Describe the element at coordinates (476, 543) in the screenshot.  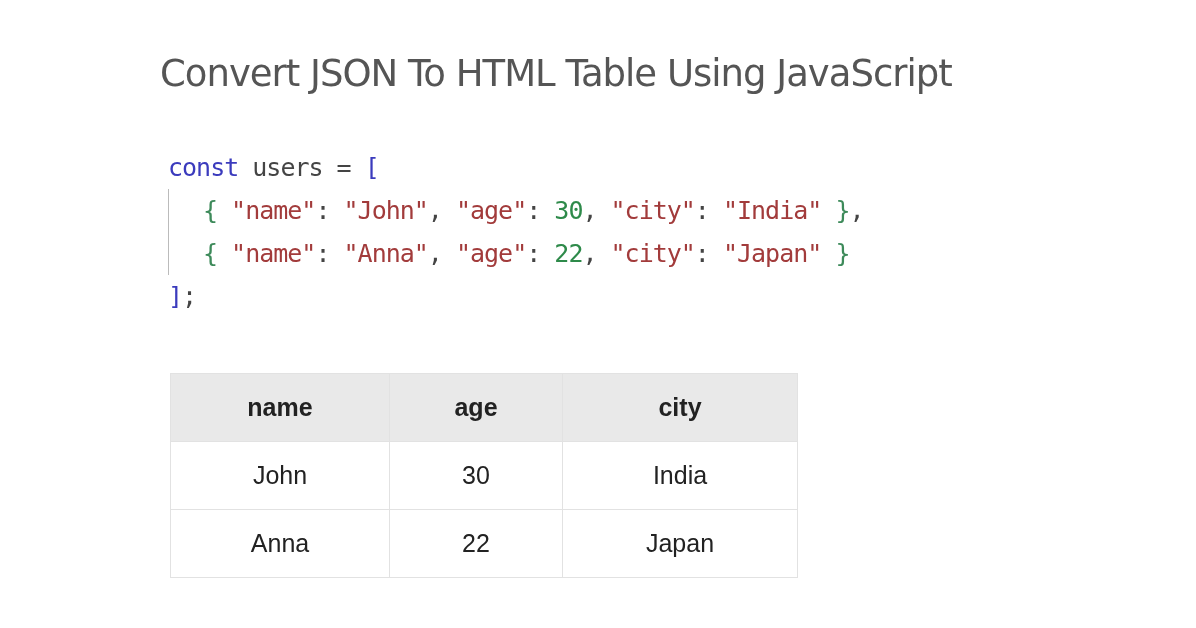
I see `table-cell: 22` at that location.